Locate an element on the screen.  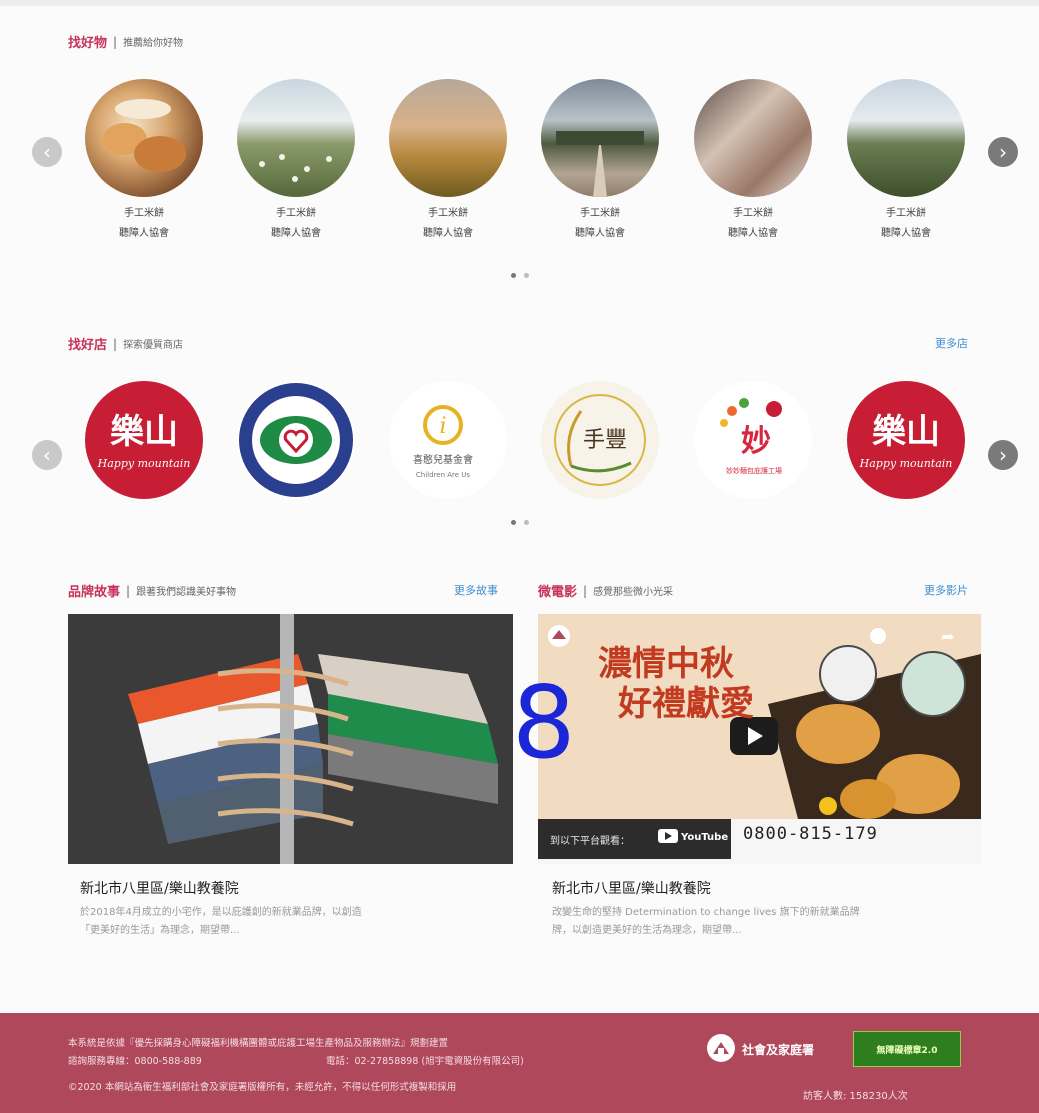
goods-prev-button: ‹ is located at coordinates (47, 152).